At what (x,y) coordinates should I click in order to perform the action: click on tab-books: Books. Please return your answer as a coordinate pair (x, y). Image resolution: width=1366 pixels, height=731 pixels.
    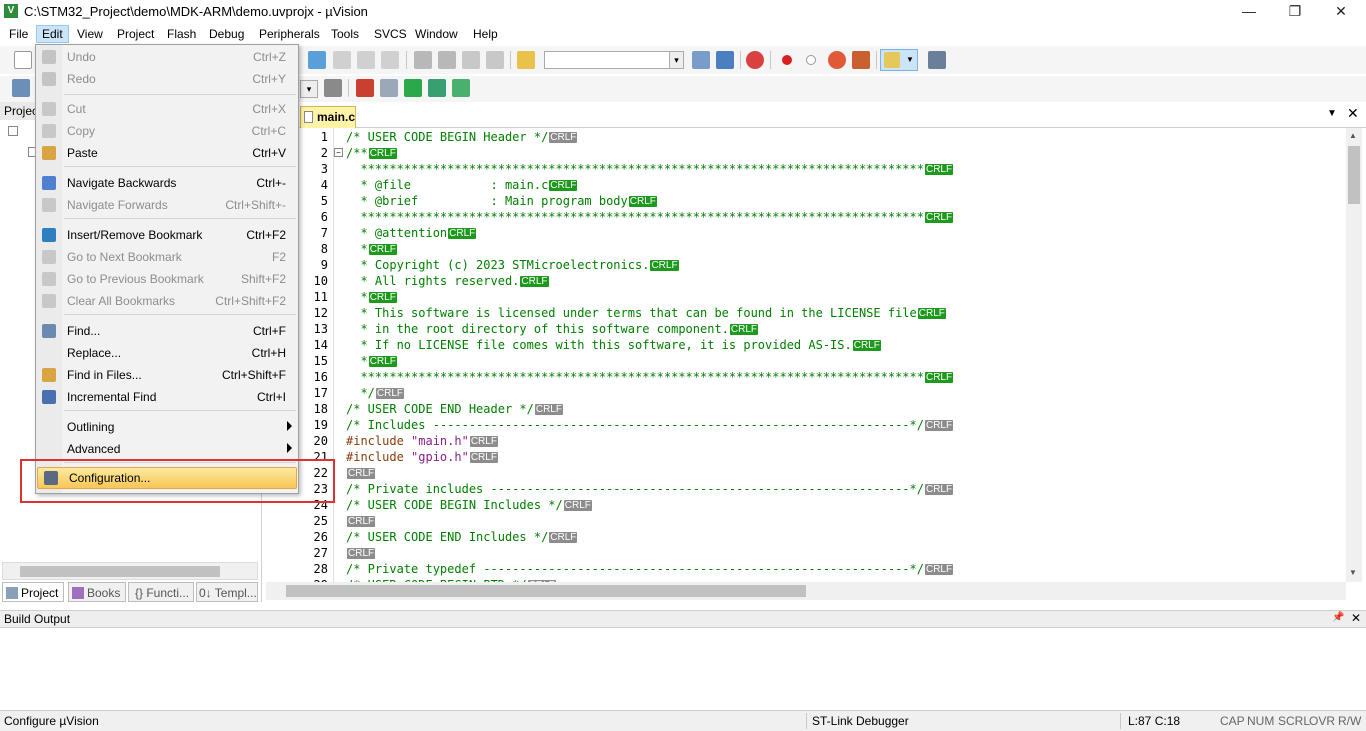
    Looking at the image, I should click on (97, 592).